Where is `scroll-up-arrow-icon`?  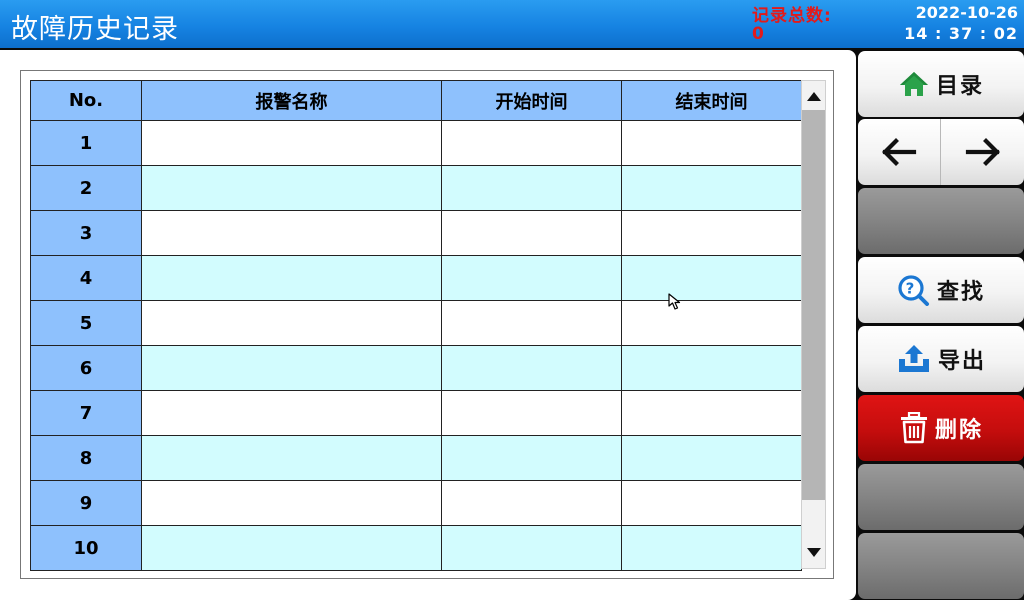 scroll-up-arrow-icon is located at coordinates (814, 96).